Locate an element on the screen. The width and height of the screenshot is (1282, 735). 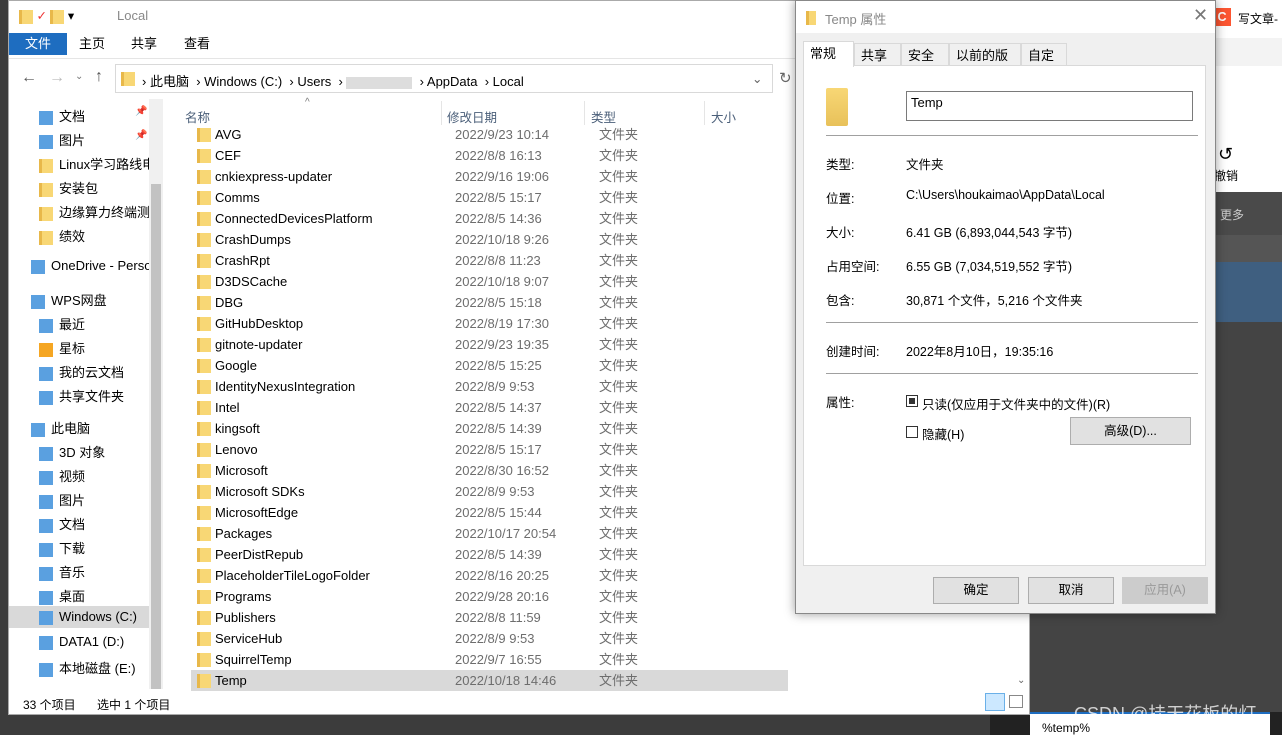
close-icon: ✕ is located at coordinates (1200, 15).